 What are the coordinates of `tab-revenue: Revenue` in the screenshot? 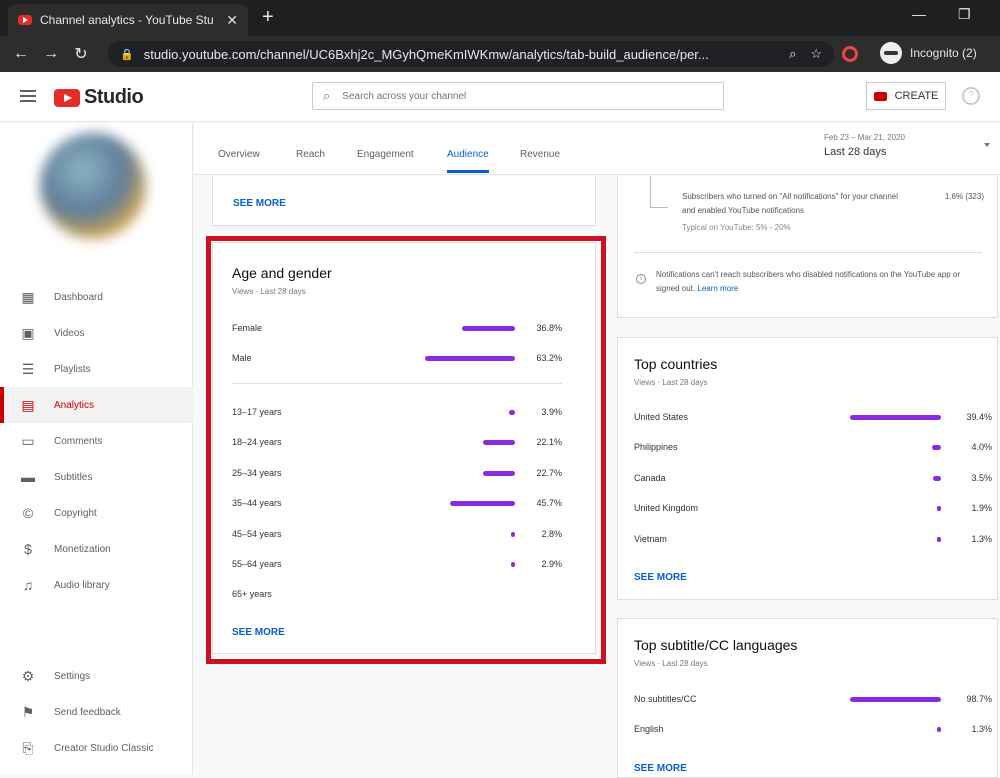 It's located at (540, 154).